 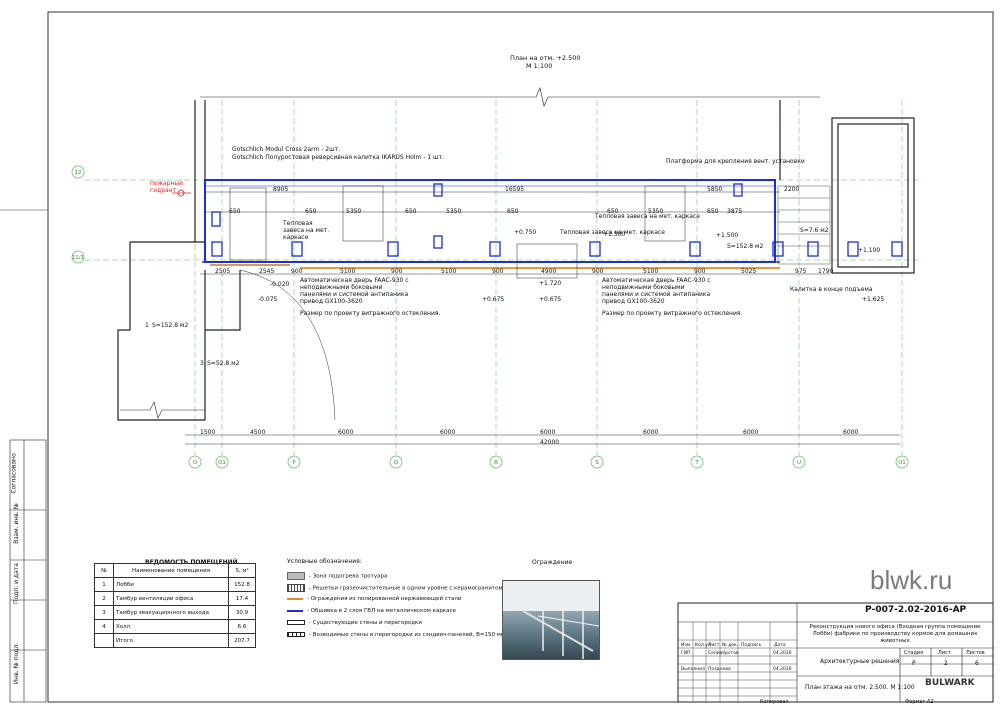 What do you see at coordinates (280, 284) in the screenshot?
I see `level-8: -0.020` at bounding box center [280, 284].